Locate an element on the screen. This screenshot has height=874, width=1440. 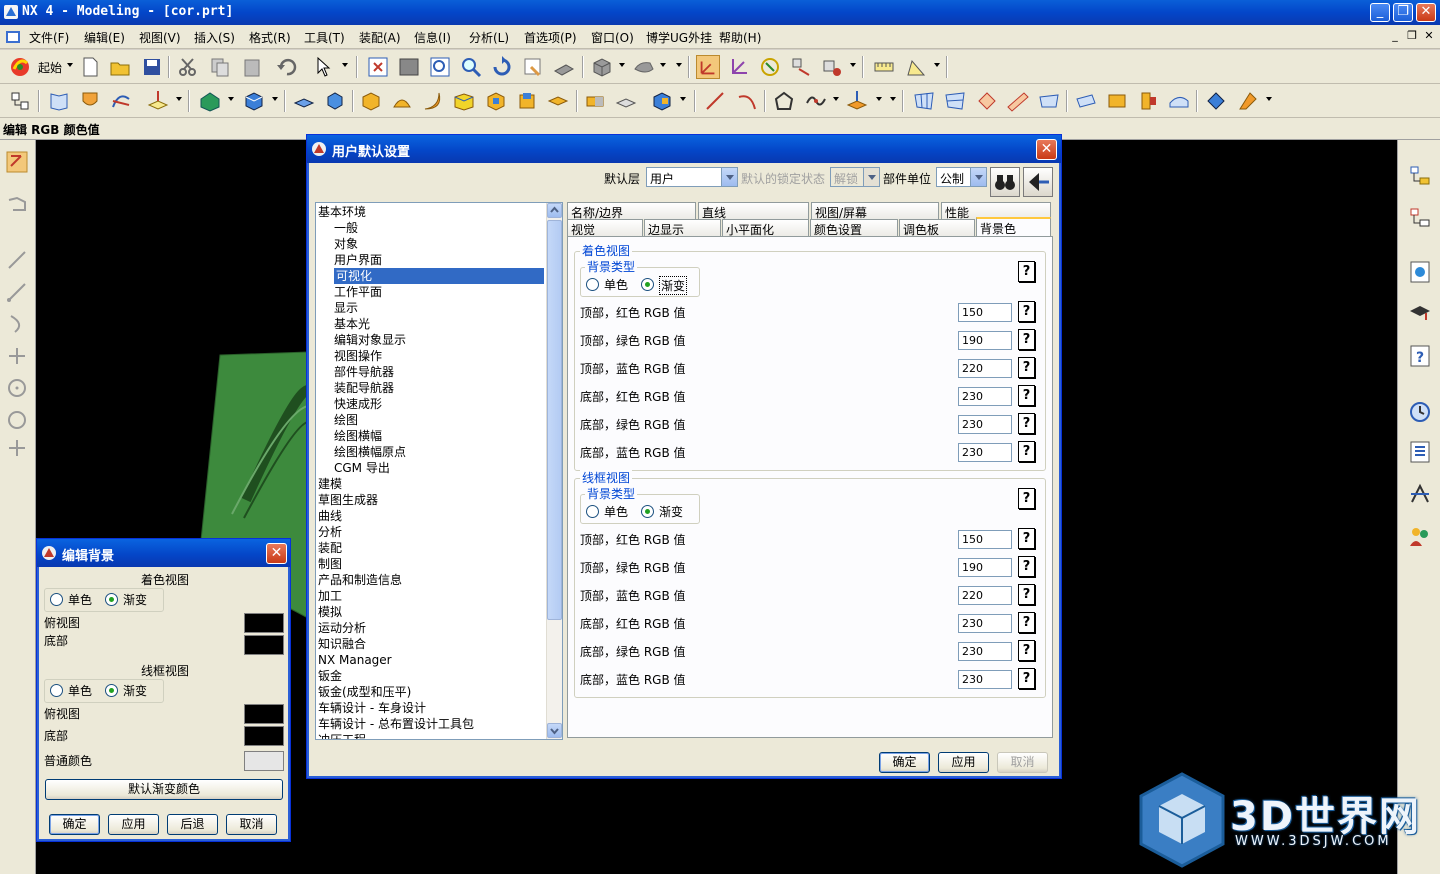
part-navigator-icon is located at coordinates (20, 101).